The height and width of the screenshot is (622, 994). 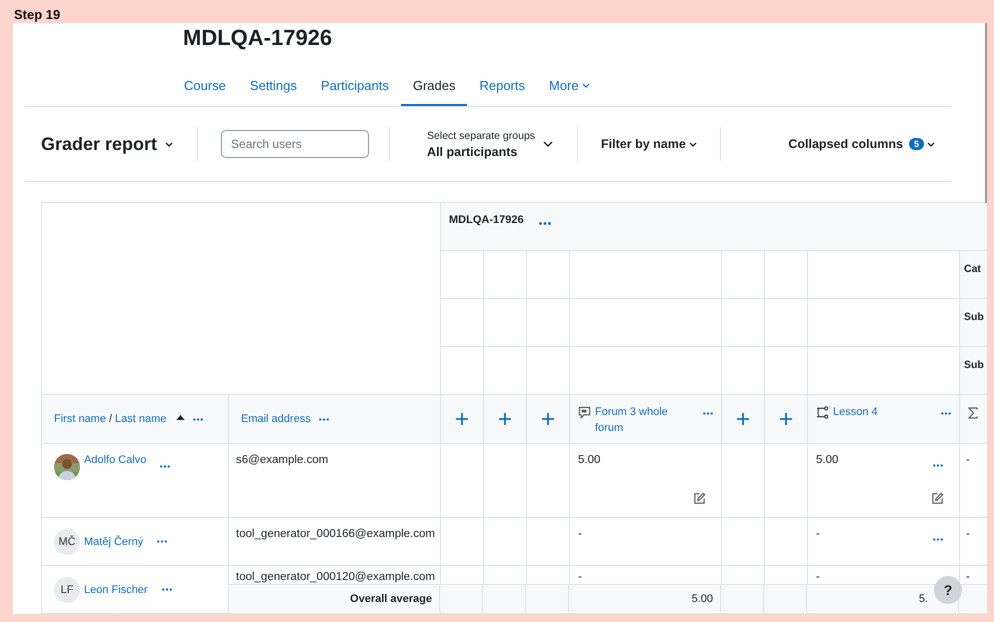 What do you see at coordinates (295, 144) in the screenshot?
I see `search-field: Search users` at bounding box center [295, 144].